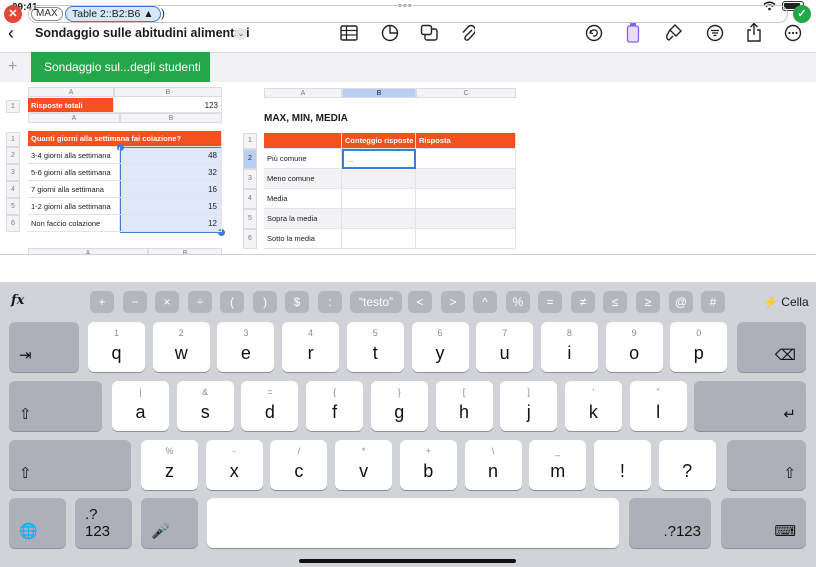  I want to click on letter-key: + b, so click(428, 465).